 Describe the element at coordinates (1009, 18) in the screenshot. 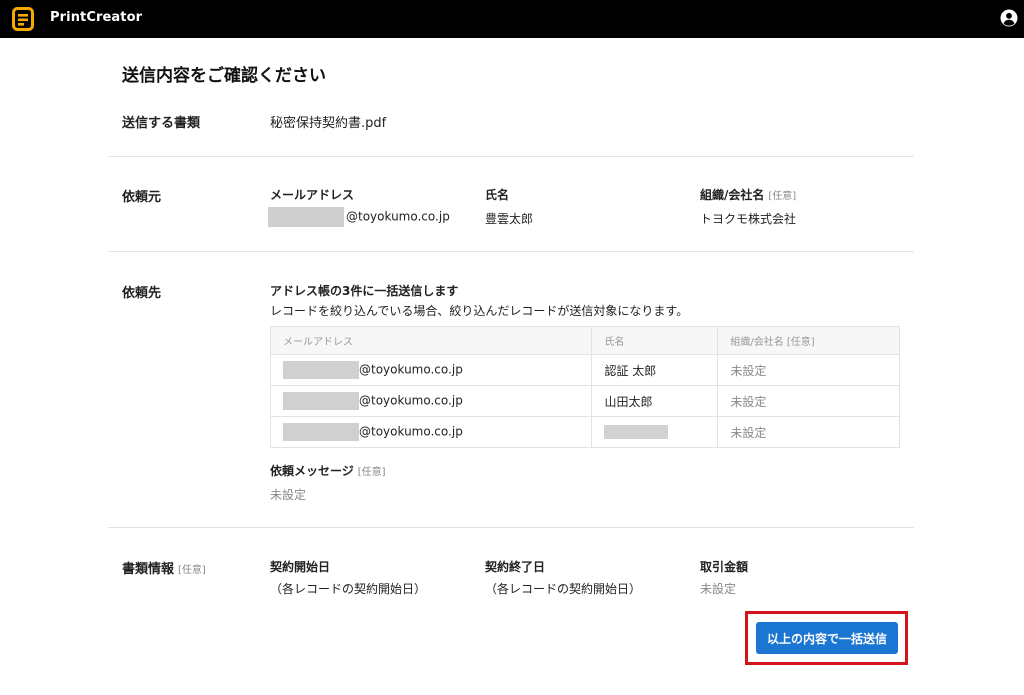

I see `user-account-icon` at that location.